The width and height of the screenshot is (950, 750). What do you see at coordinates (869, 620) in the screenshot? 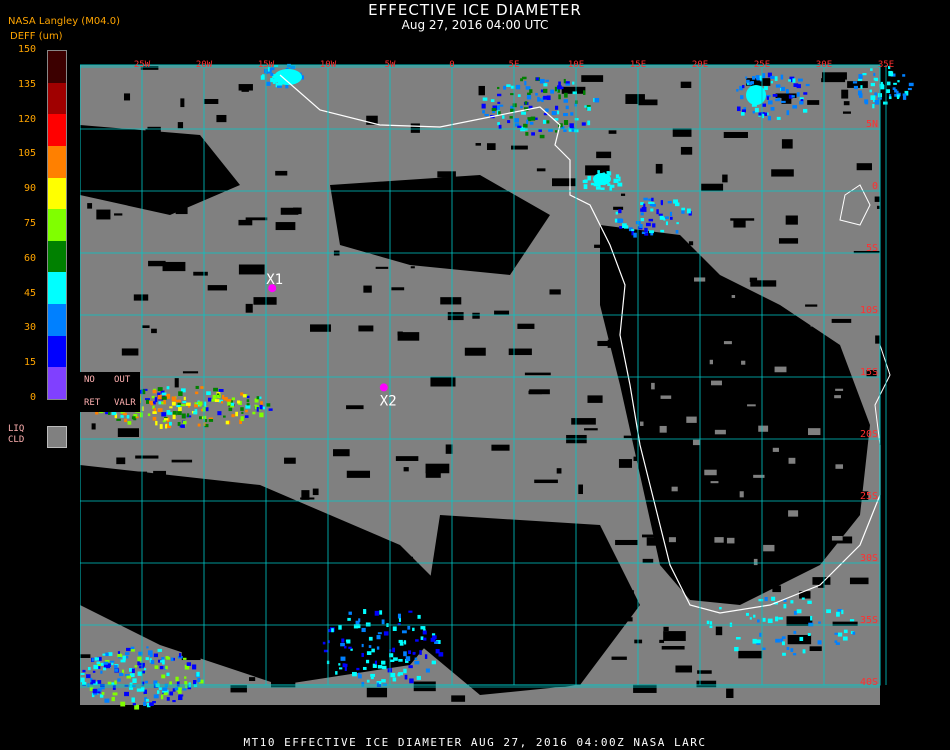
I see `lat-label: 35S` at bounding box center [869, 620].